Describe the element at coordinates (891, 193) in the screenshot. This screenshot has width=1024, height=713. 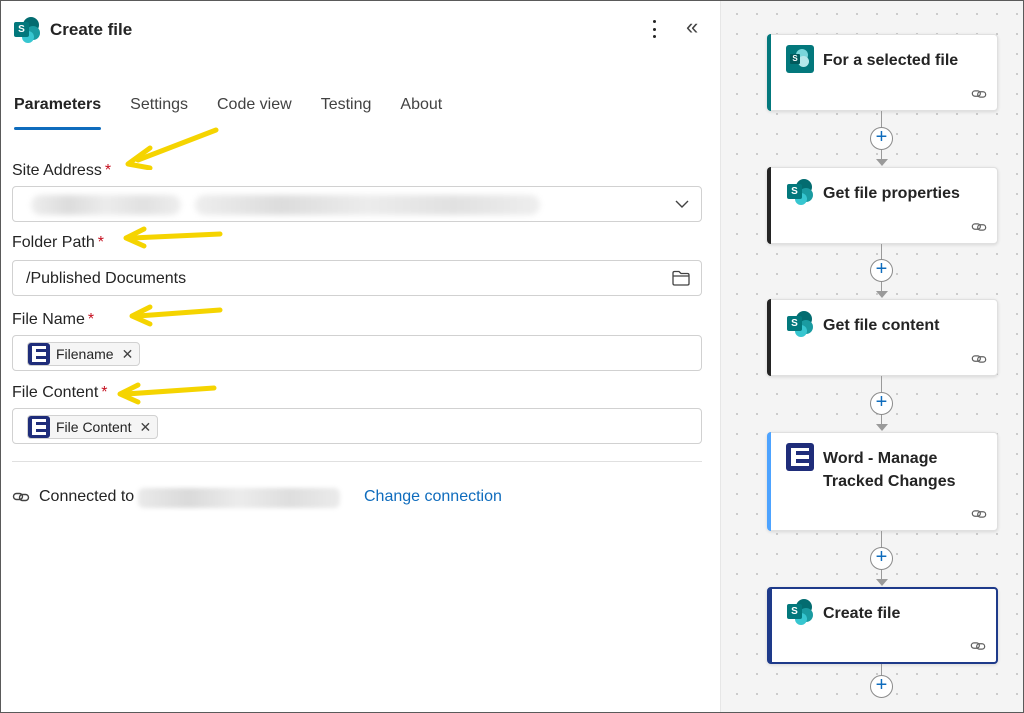
I see `step-title: Get file properties` at that location.